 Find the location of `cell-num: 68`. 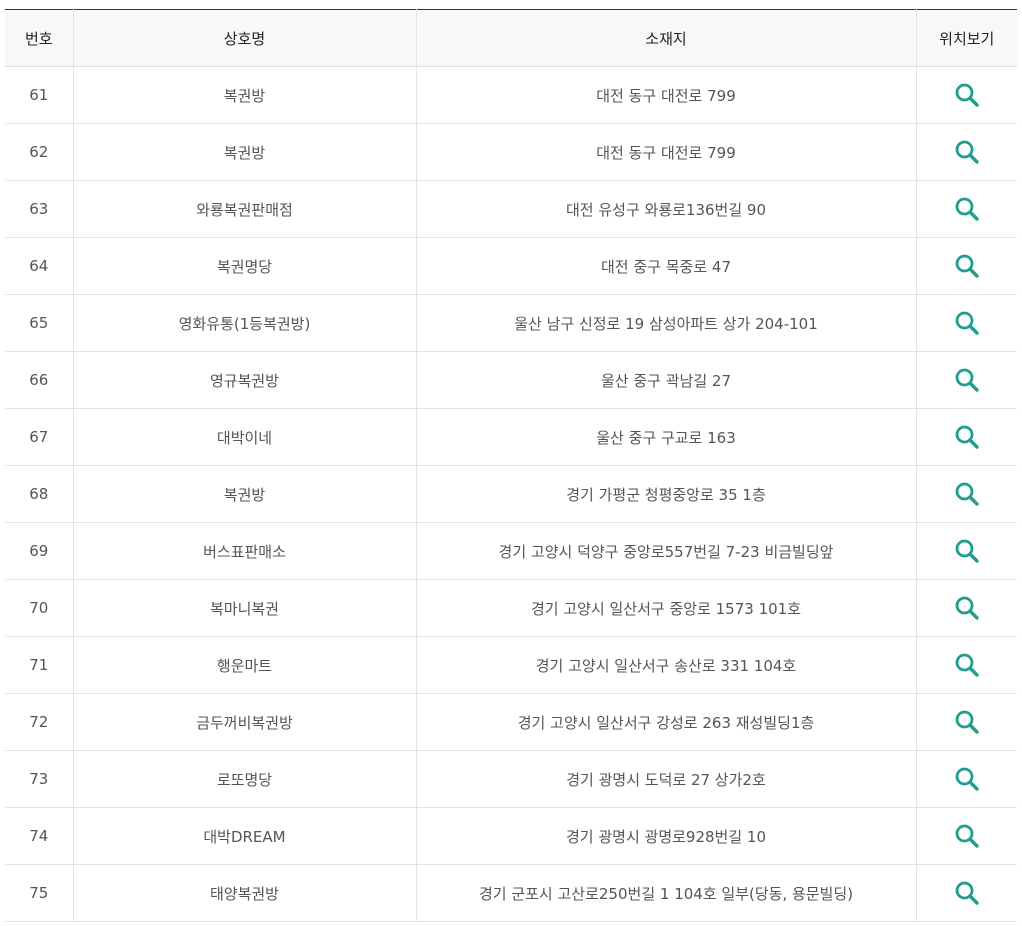

cell-num: 68 is located at coordinates (39, 494).